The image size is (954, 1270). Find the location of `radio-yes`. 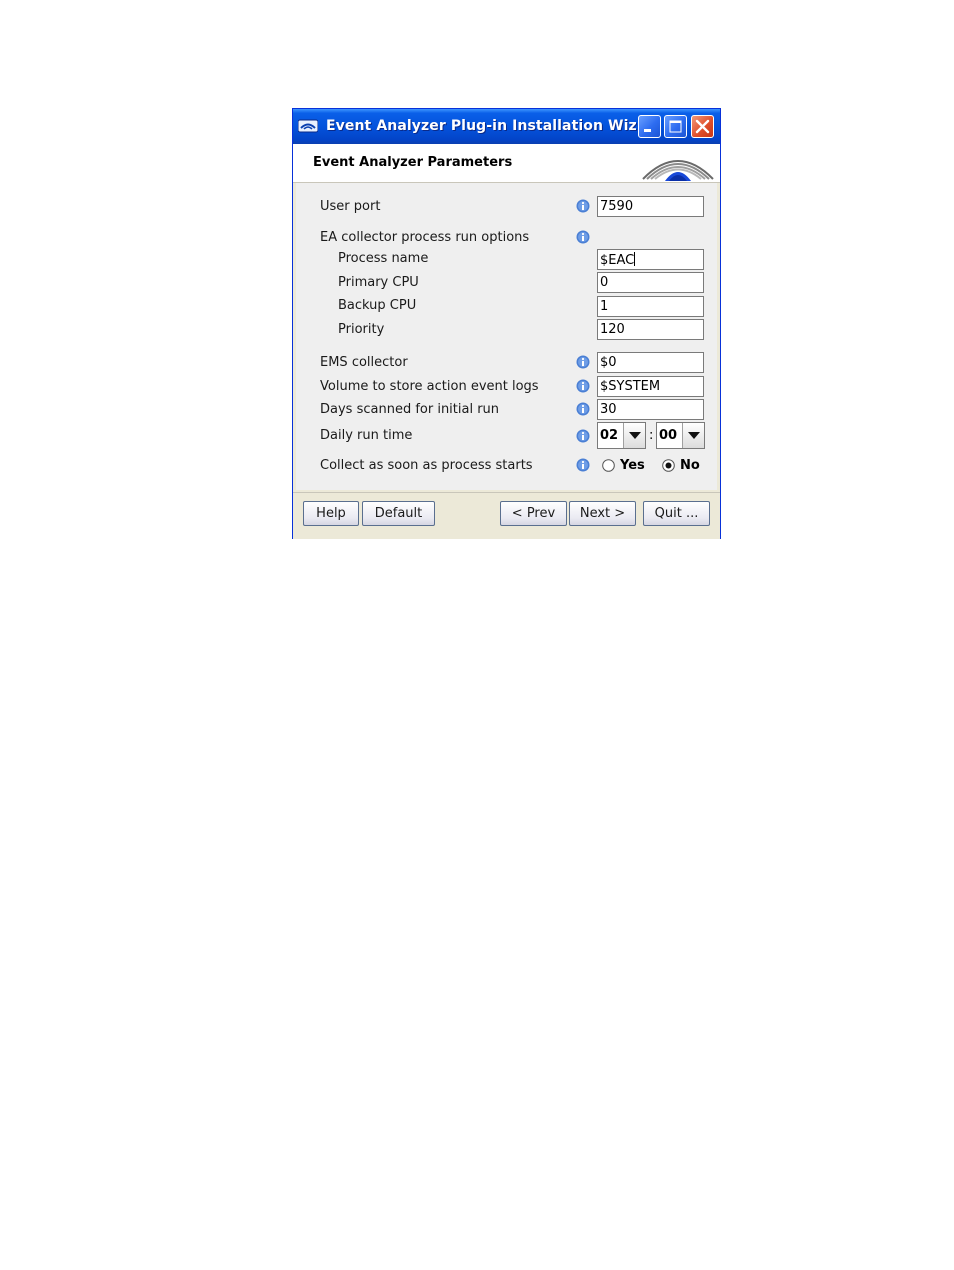

radio-yes is located at coordinates (608, 465).